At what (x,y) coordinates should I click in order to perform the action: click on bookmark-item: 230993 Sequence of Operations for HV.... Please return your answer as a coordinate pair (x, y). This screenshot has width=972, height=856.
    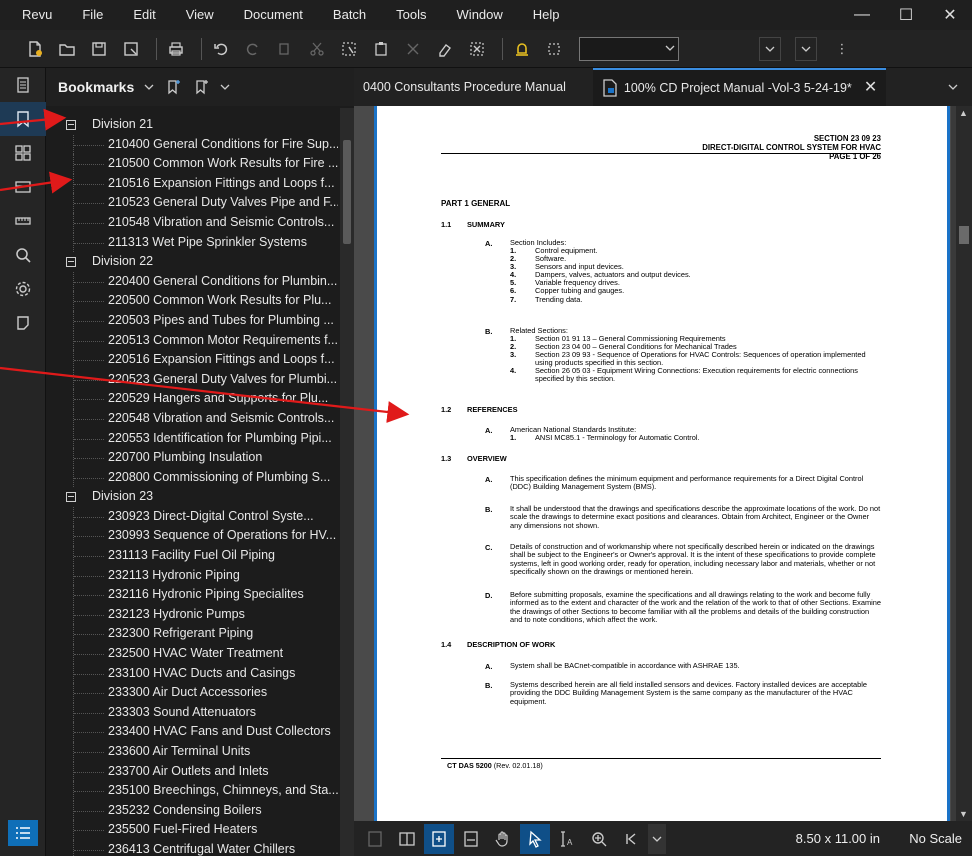
    Looking at the image, I should click on (192, 536).